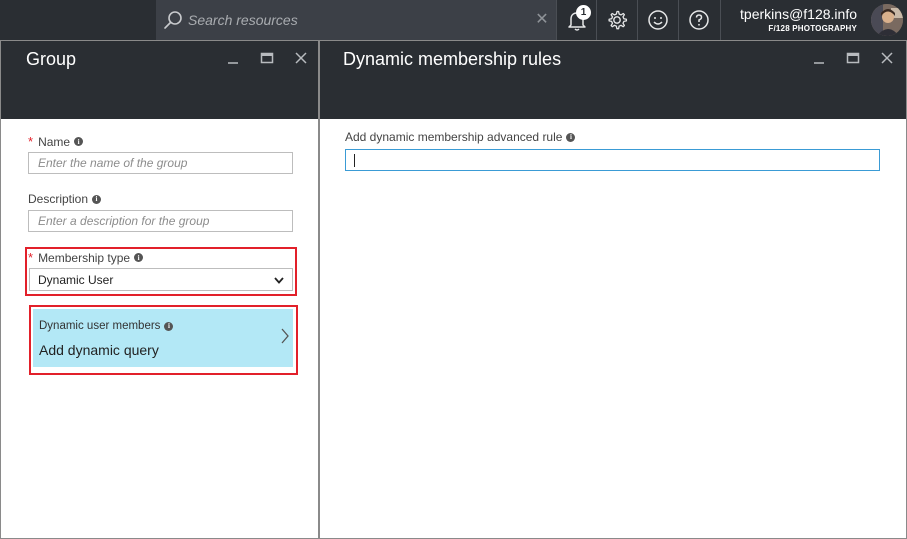  I want to click on advanced-rule-label: Add dynamic membership advanced rule i, so click(460, 137).